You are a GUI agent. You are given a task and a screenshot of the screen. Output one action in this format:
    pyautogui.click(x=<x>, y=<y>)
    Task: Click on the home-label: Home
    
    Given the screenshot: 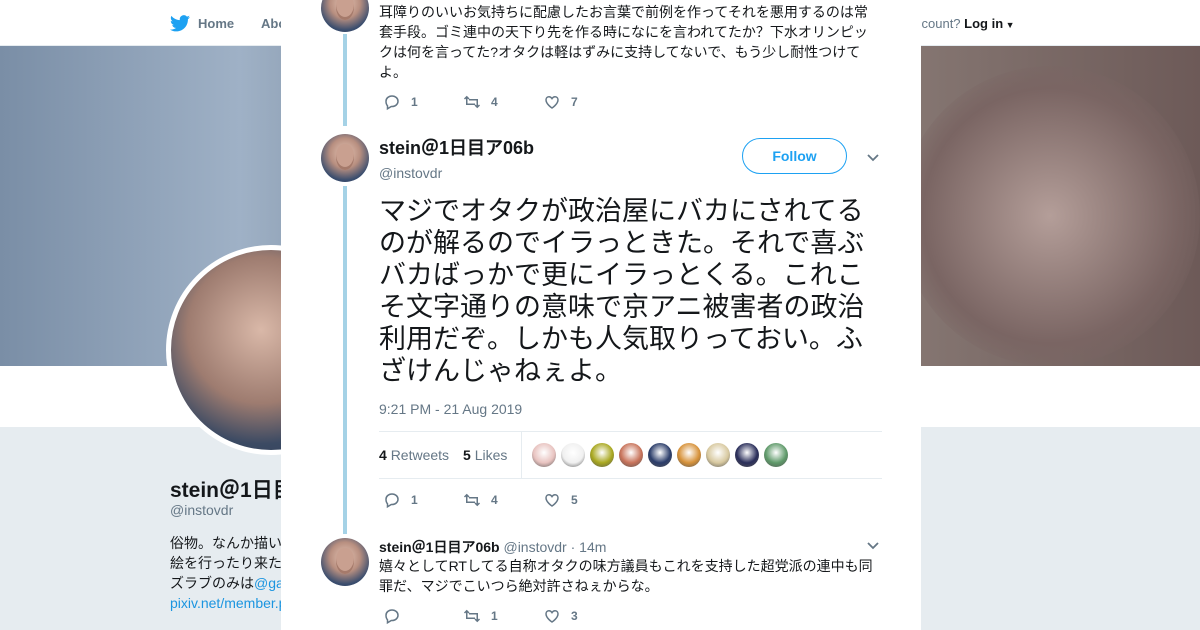 What is the action you would take?
    pyautogui.click(x=216, y=23)
    